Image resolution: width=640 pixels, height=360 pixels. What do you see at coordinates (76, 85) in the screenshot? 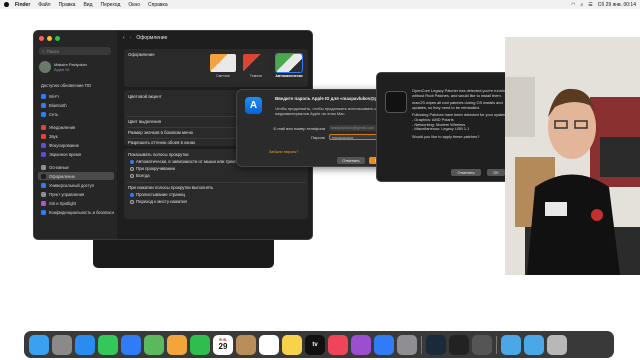
I see `software-update-hint: Доступно обновление ПО` at bounding box center [76, 85].